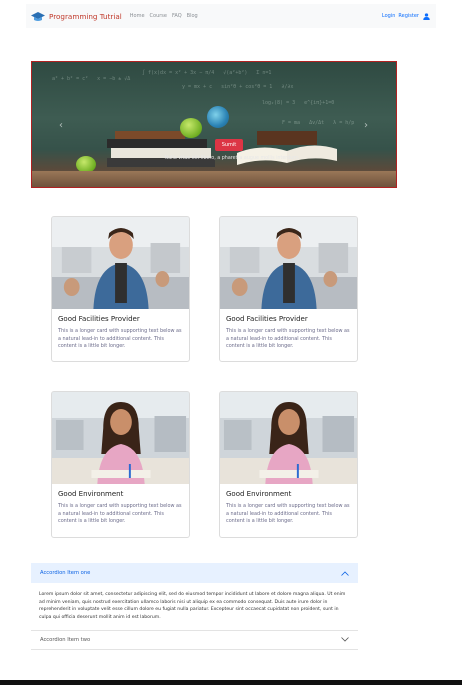  I want to click on desk-surface, so click(214, 179).